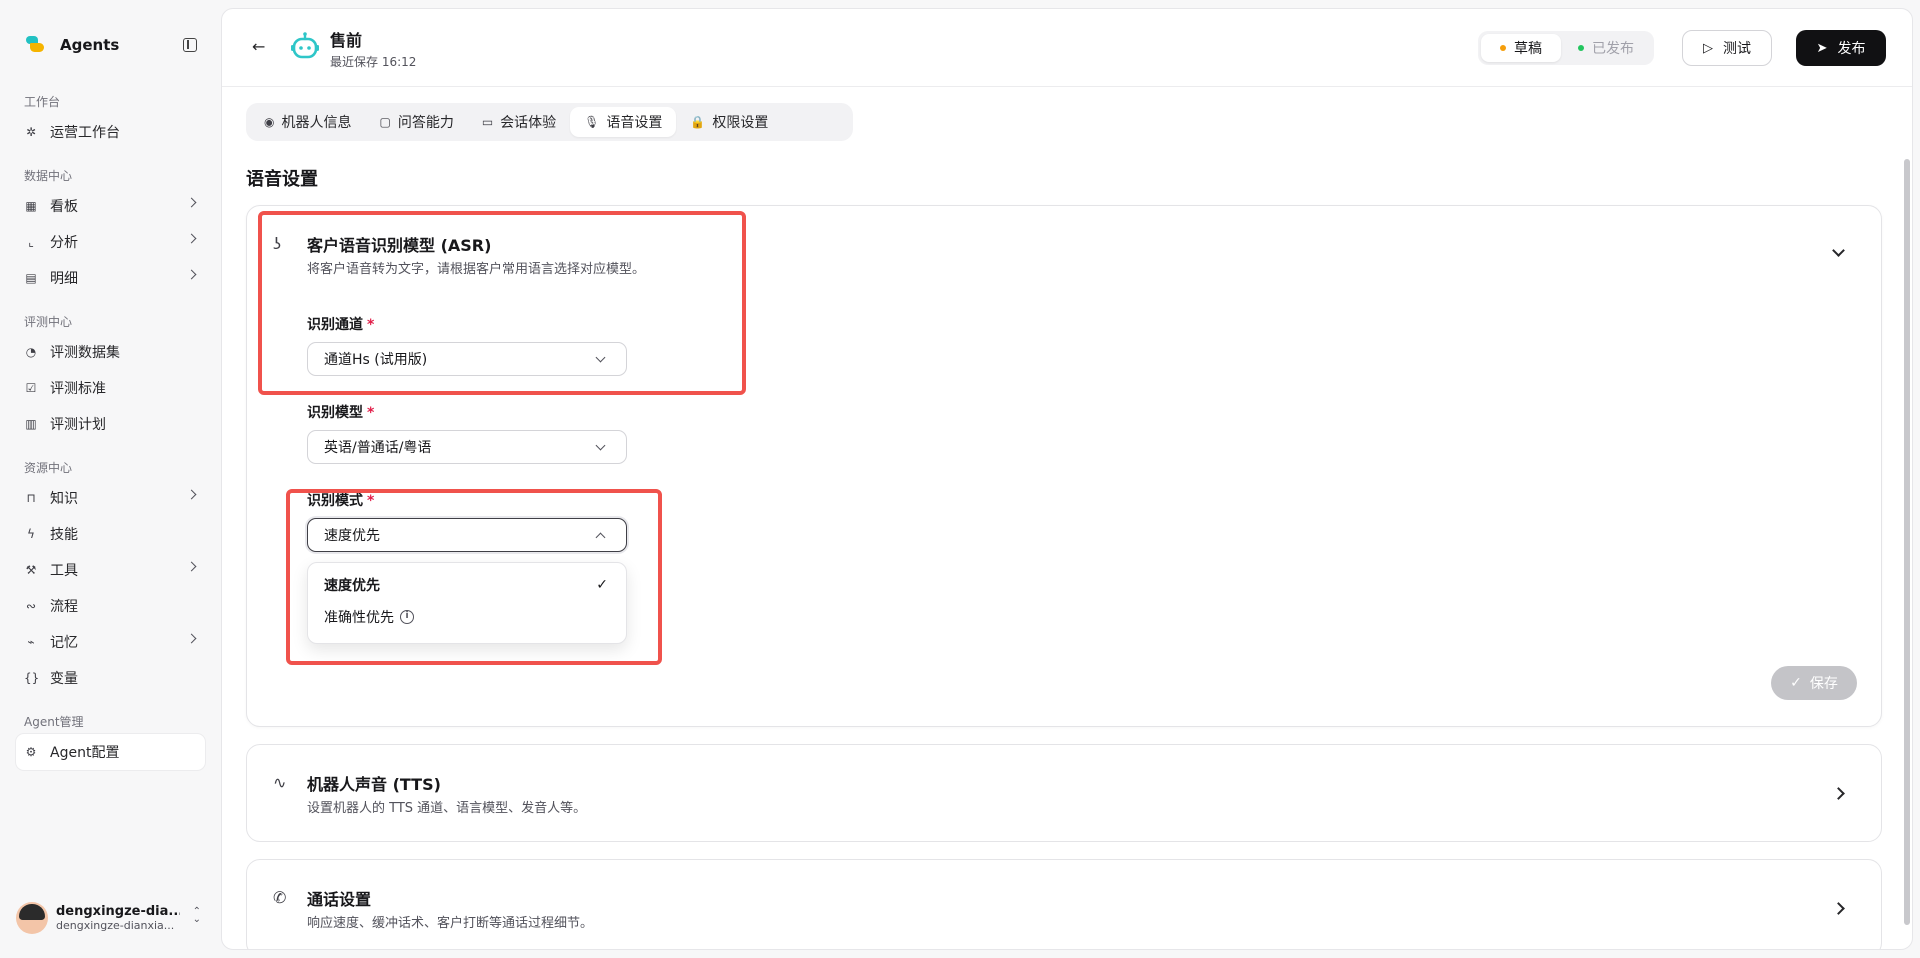  I want to click on sidebar-item-ops-workbench: ✲ 运营工作台, so click(110, 132).